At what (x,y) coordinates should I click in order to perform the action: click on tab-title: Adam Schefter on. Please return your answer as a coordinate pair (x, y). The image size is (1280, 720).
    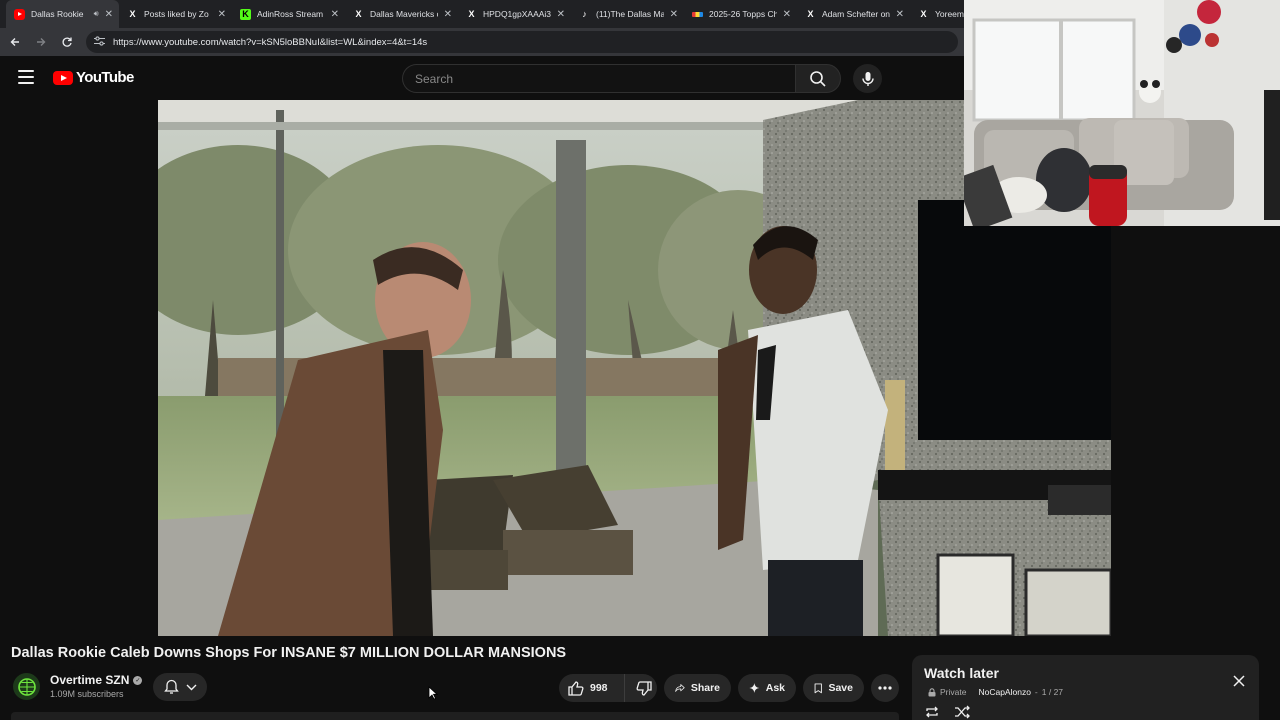
    Looking at the image, I should click on (856, 14).